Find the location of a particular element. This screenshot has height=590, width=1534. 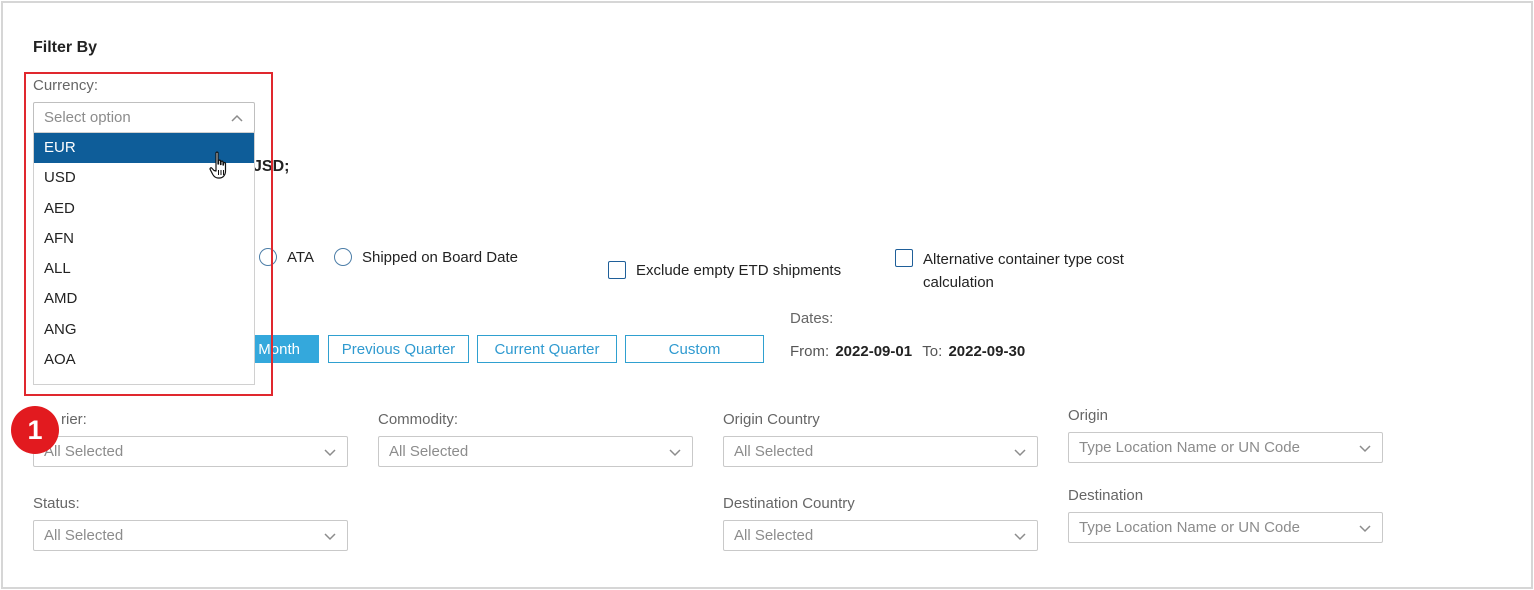

hand-cursor-icon is located at coordinates (221, 168).